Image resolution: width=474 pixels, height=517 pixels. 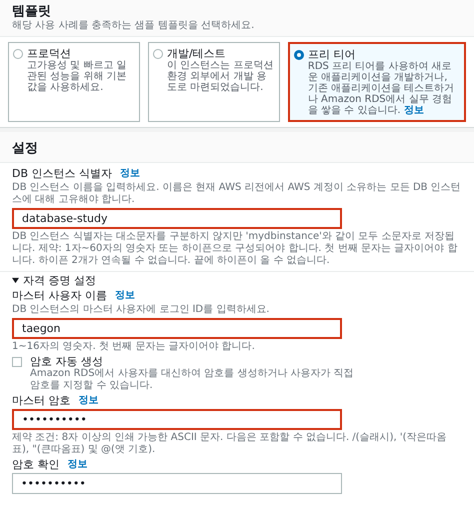 What do you see at coordinates (36, 464) in the screenshot?
I see `field-label: 암호 확인` at bounding box center [36, 464].